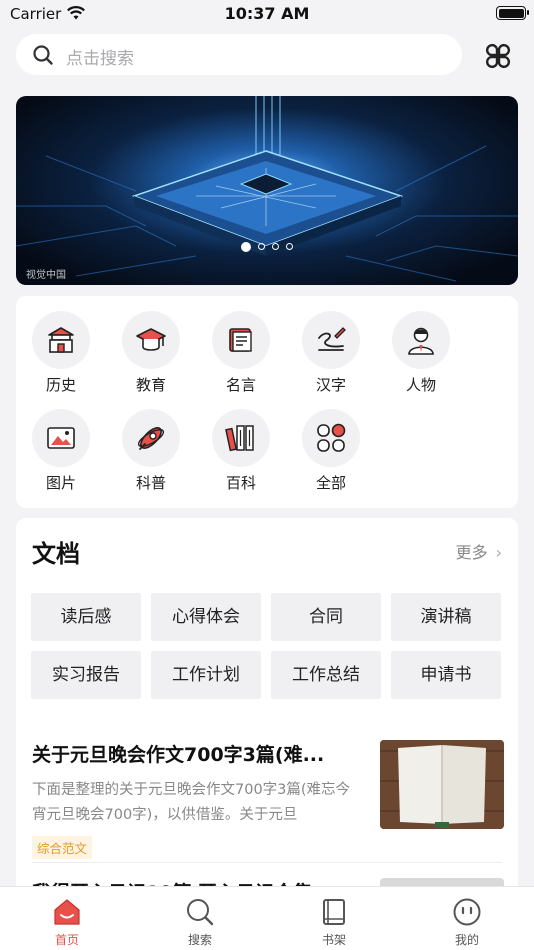 Image resolution: width=534 pixels, height=950 pixels. I want to click on person-icon, so click(421, 341).